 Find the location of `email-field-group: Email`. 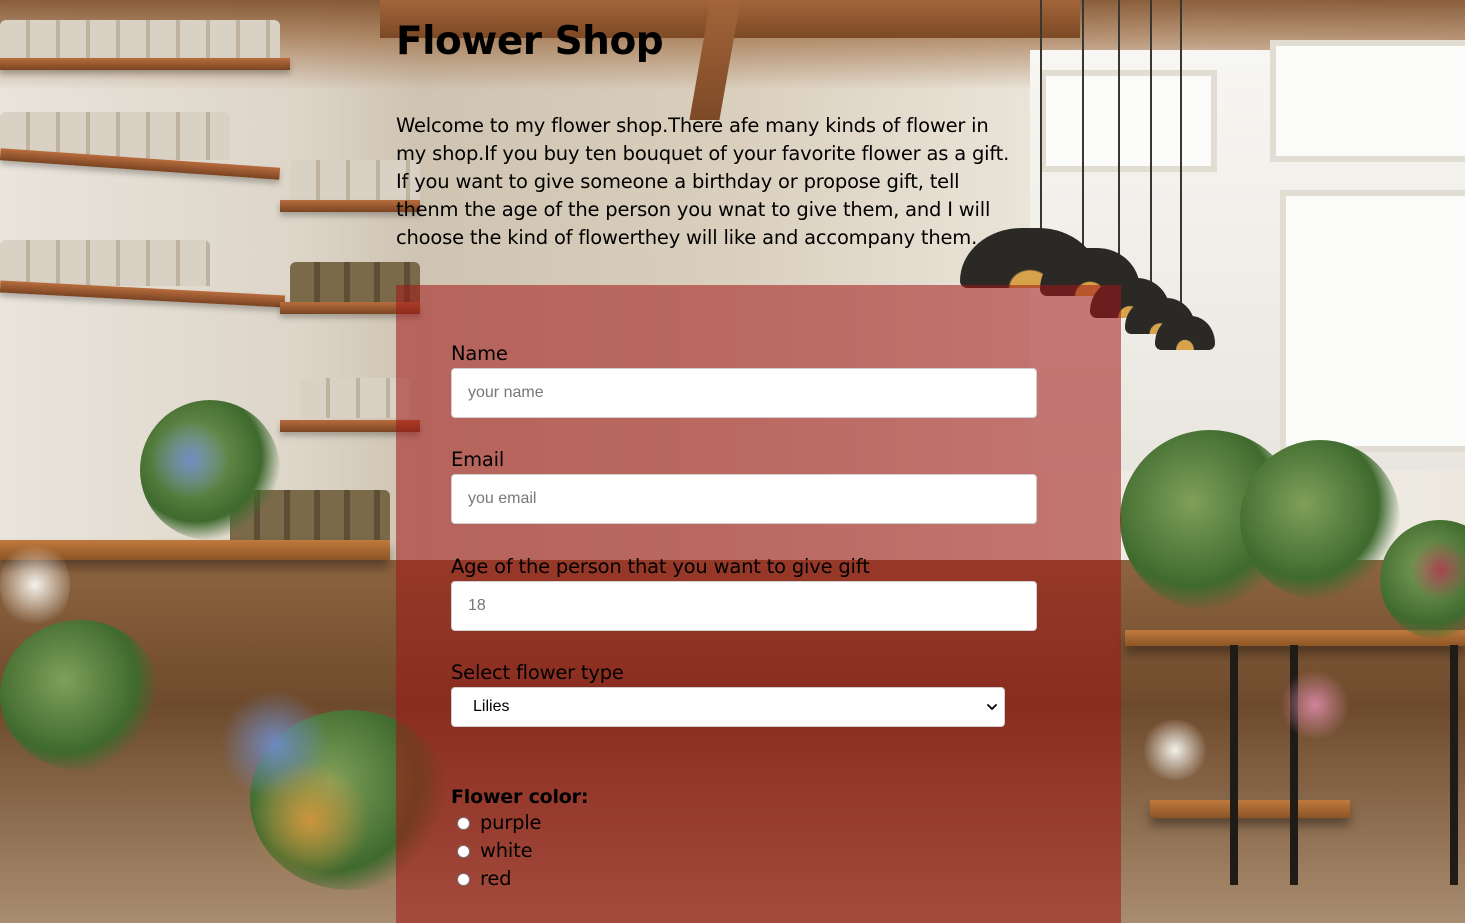

email-field-group: Email is located at coordinates (744, 486).